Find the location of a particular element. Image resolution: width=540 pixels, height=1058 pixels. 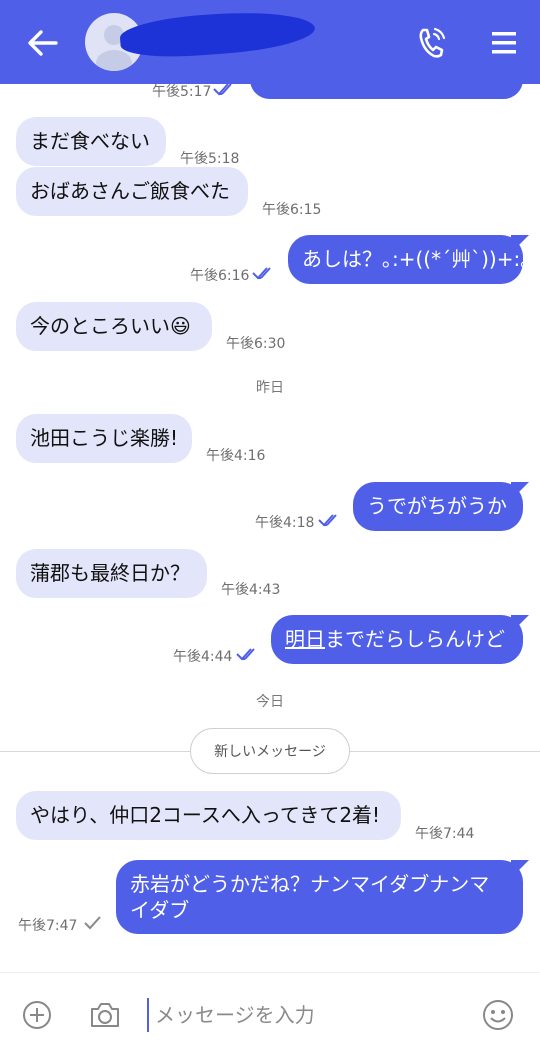

date-separator: 今日 is located at coordinates (270, 702).